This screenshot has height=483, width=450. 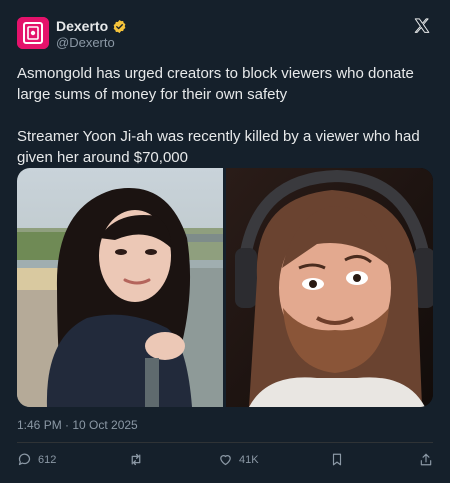 What do you see at coordinates (238, 459) in the screenshot?
I see `like-button: 41K` at bounding box center [238, 459].